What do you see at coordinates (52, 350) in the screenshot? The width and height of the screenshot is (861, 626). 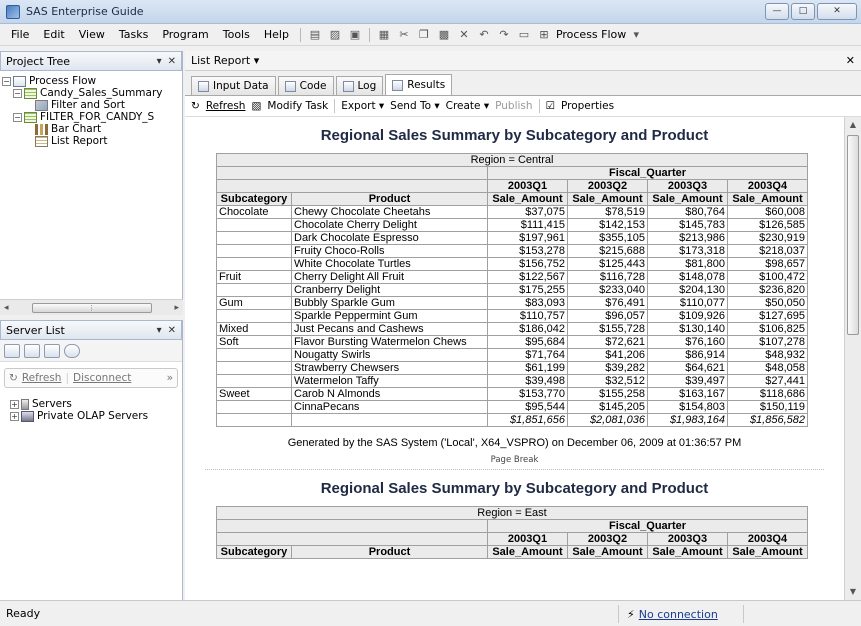 I see `view-icon` at bounding box center [52, 350].